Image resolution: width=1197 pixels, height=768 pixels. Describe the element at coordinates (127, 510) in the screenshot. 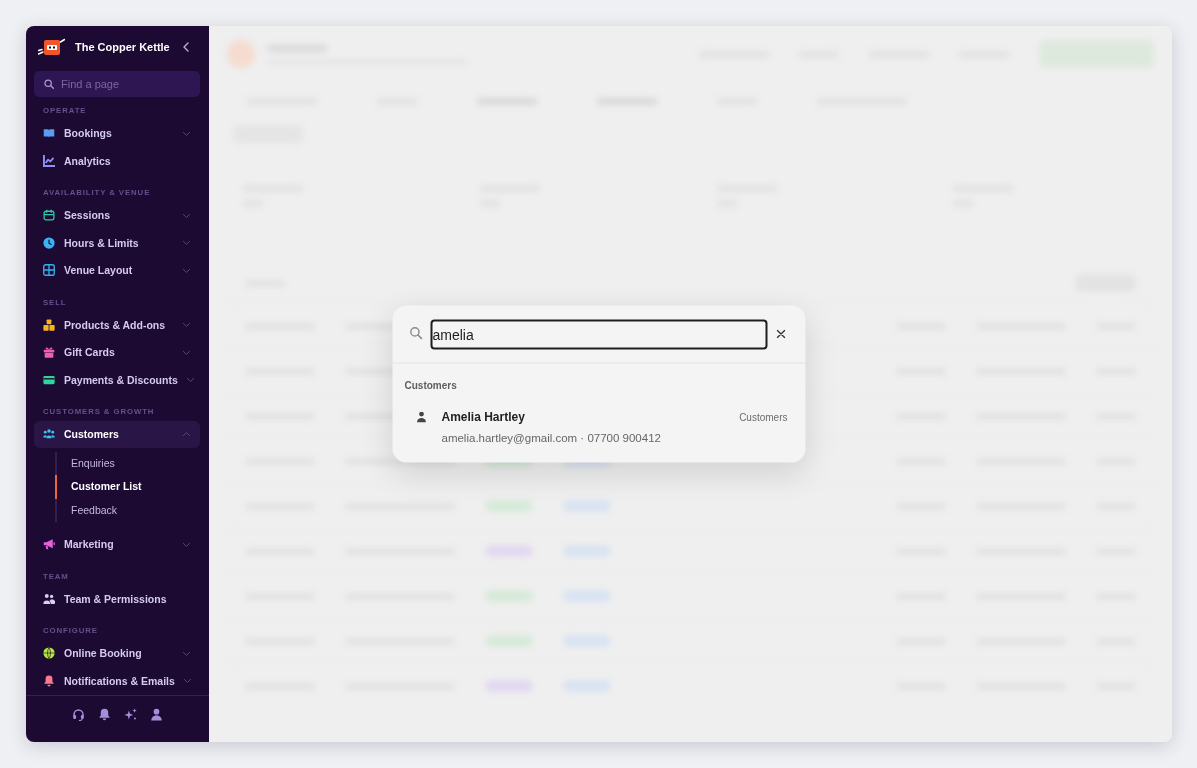

I see `nav-subitem: Feedback` at that location.